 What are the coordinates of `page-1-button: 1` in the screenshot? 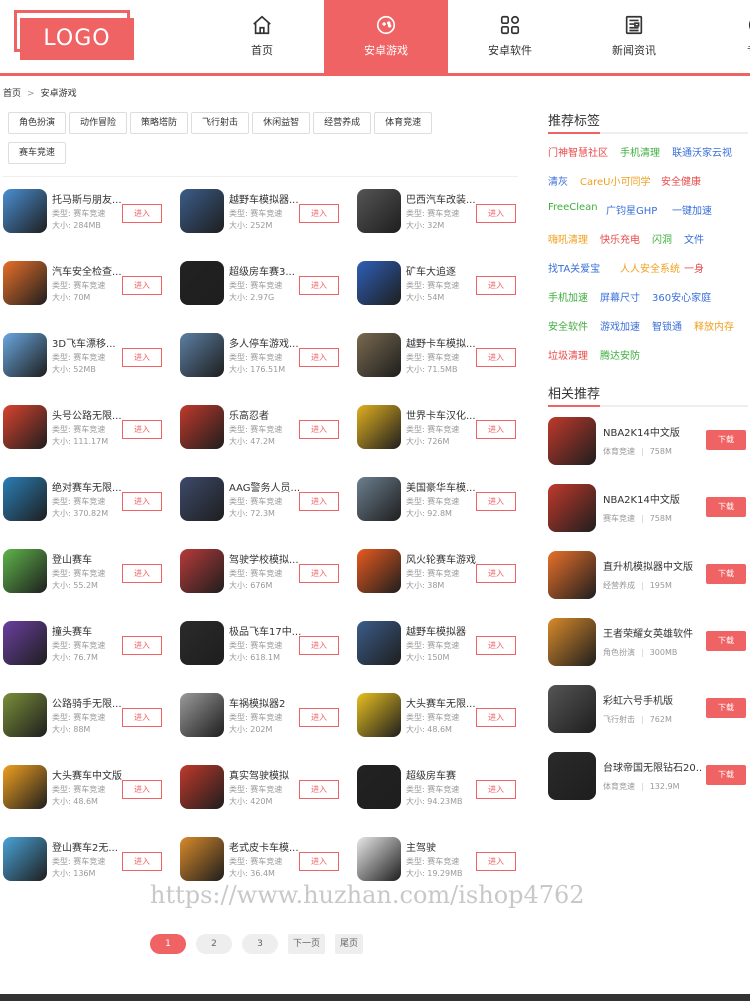 It's located at (168, 944).